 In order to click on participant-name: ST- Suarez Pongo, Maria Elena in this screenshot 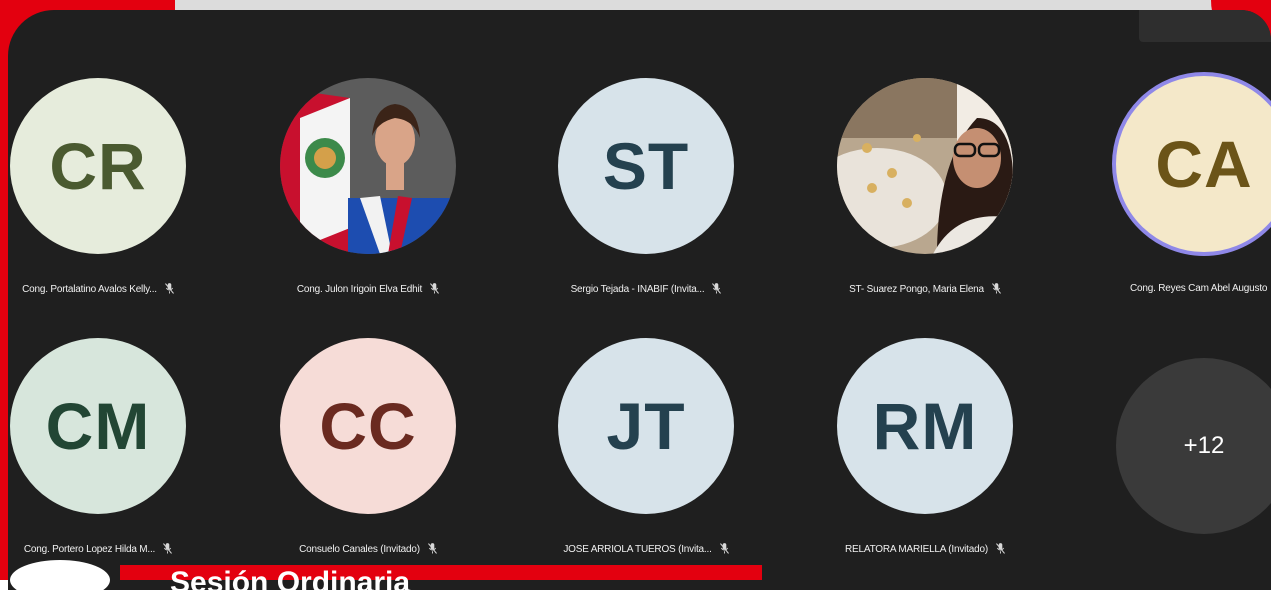, I will do `click(925, 289)`.